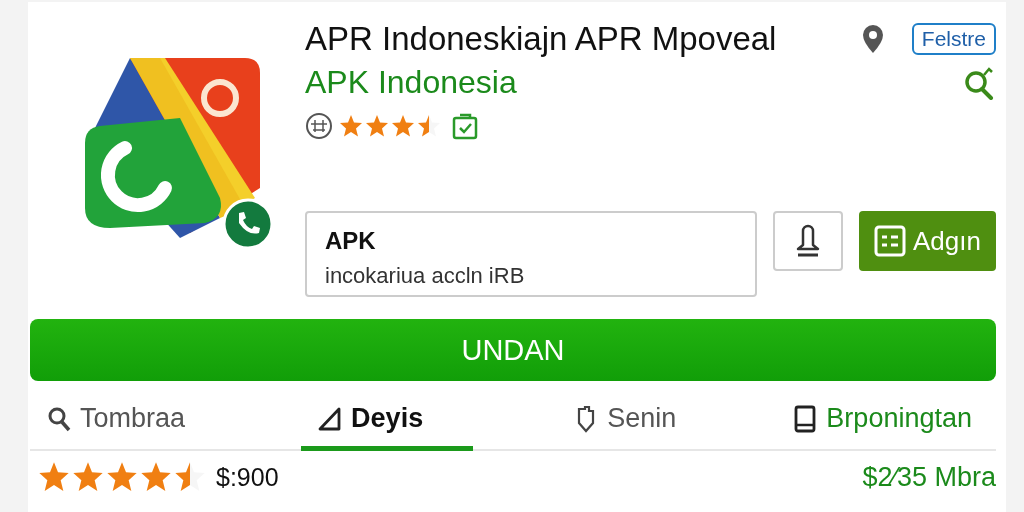  I want to click on tab: Brponingtan, so click(890, 422).